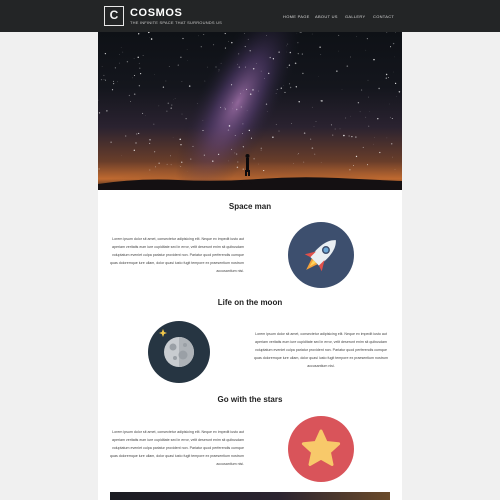 The width and height of the screenshot is (500, 500). I want to click on site-tagline: THE INFINITE SPACE THAT SURROUNDS US, so click(176, 22).